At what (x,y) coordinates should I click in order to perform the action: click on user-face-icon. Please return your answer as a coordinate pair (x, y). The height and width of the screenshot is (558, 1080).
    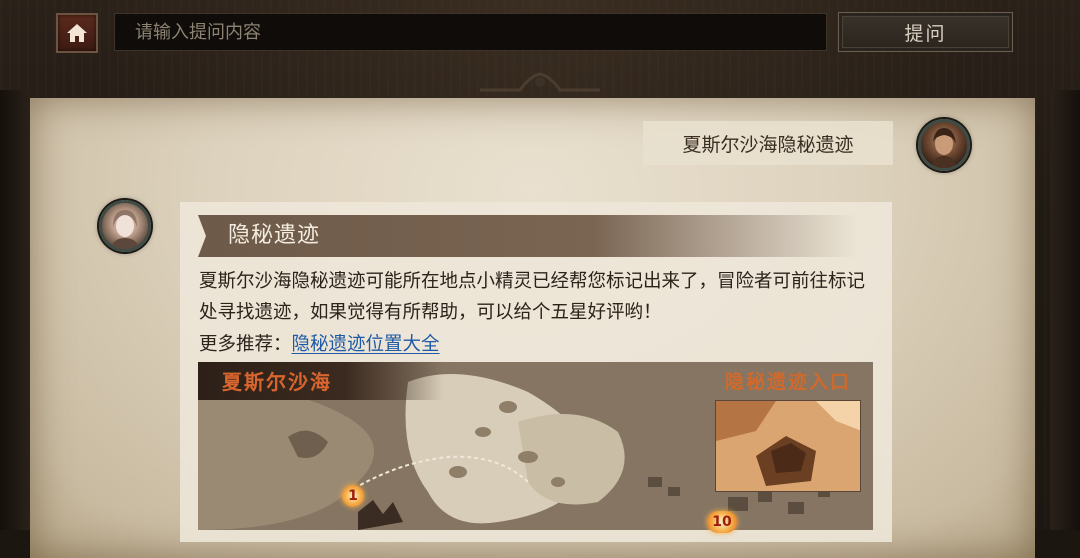
    Looking at the image, I should click on (944, 148).